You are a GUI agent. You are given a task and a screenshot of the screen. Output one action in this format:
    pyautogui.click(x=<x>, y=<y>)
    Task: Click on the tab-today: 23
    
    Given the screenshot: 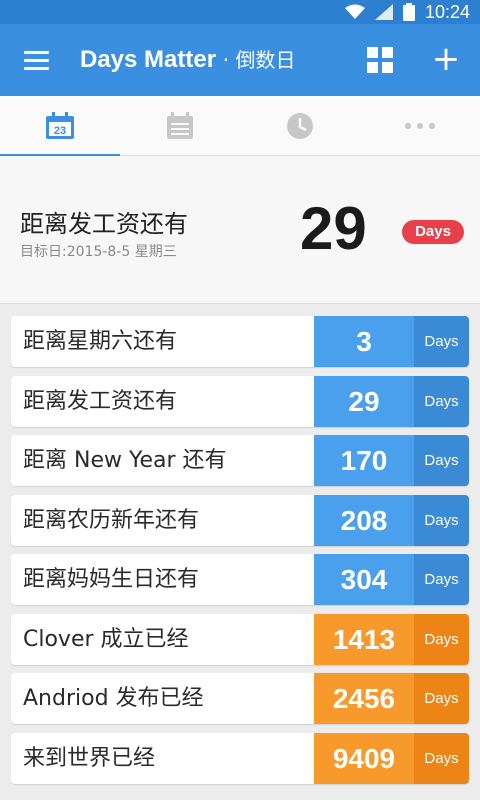 What is the action you would take?
    pyautogui.click(x=60, y=126)
    